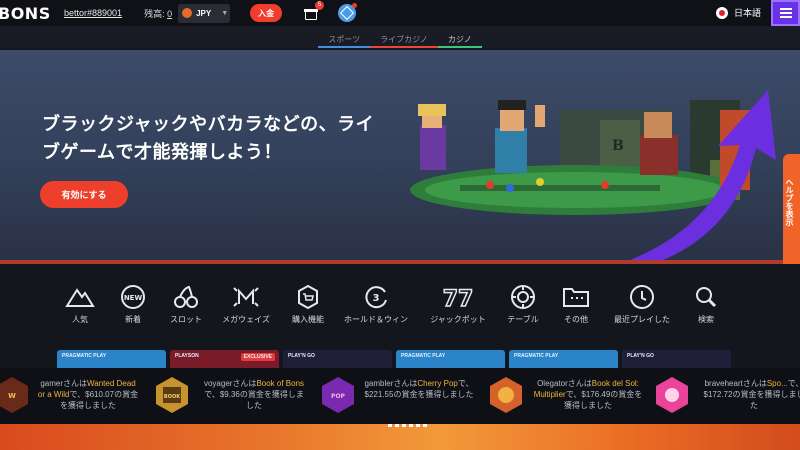  Describe the element at coordinates (266, 13) in the screenshot. I see `deposit-button: 入金` at that location.